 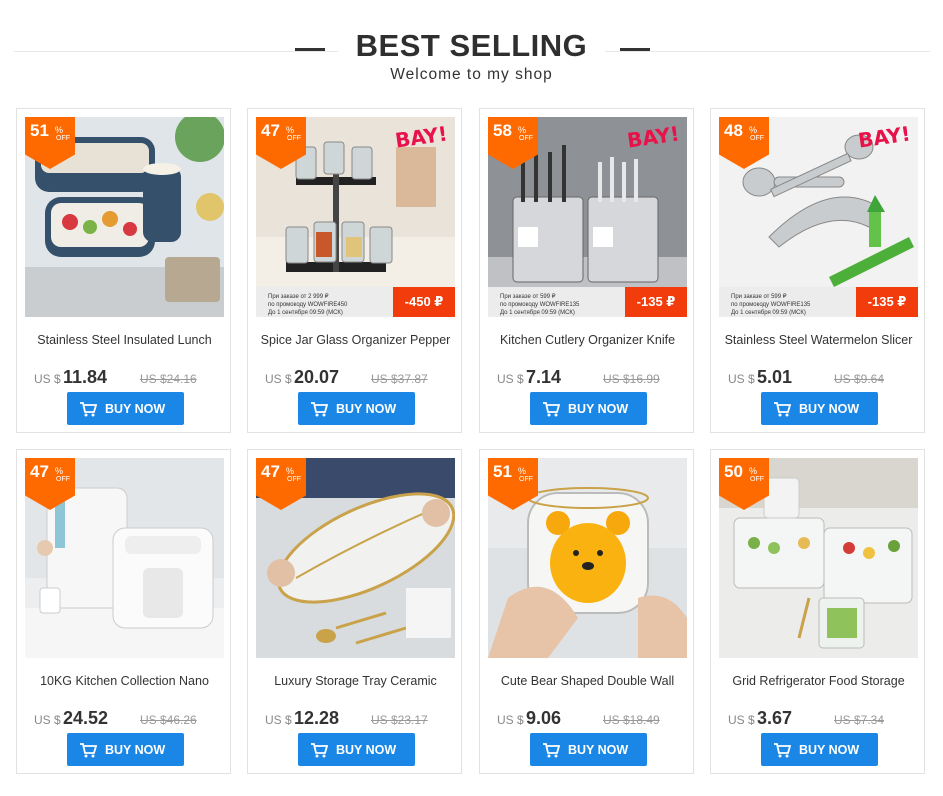 I want to click on sale-price: 20.07, so click(x=317, y=377).